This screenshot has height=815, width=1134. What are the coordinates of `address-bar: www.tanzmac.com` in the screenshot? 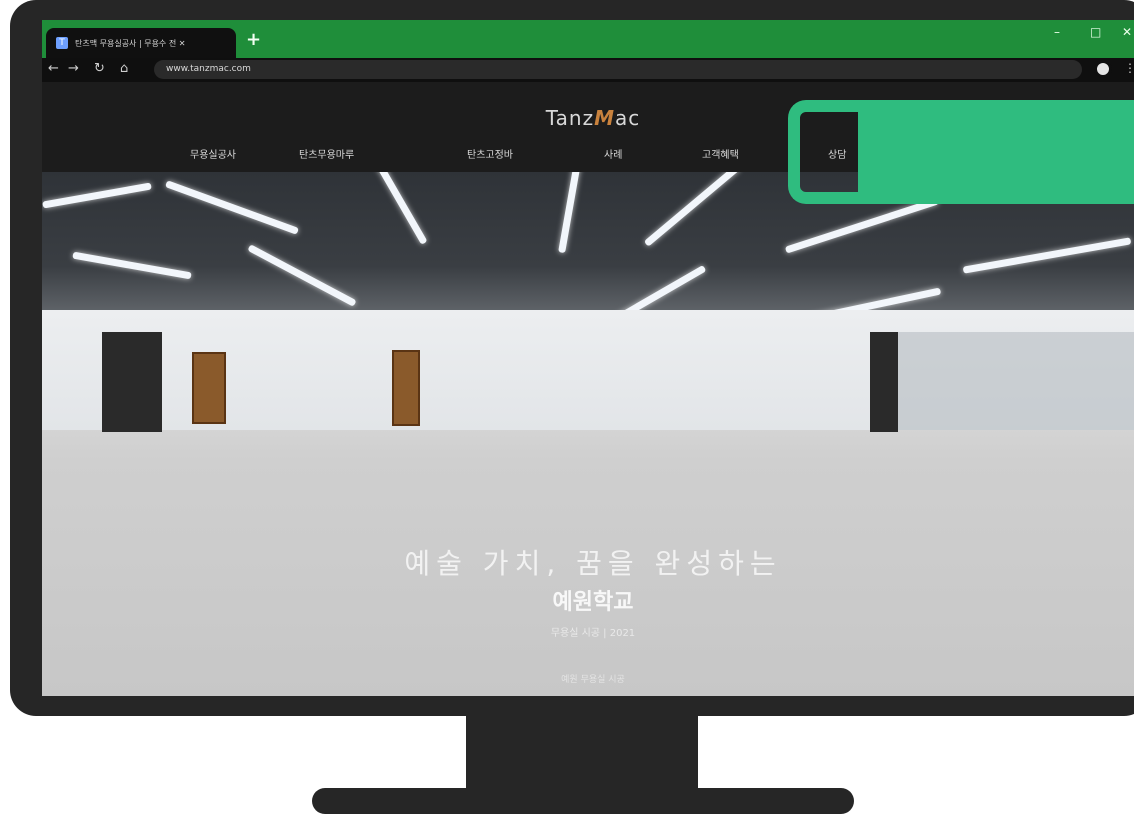 It's located at (618, 69).